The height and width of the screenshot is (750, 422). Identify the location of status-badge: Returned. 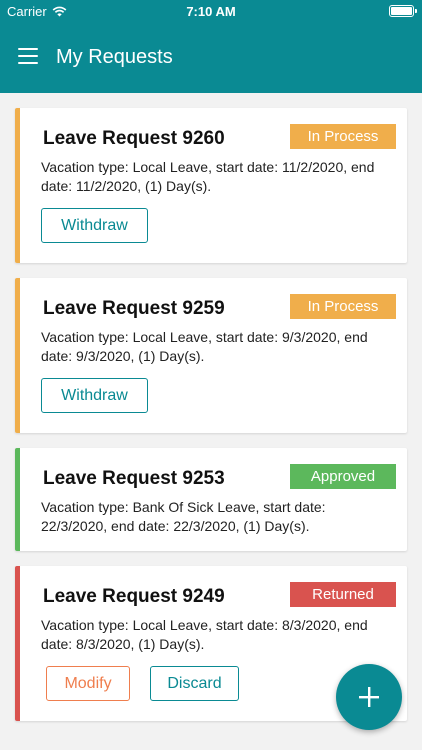
(343, 594).